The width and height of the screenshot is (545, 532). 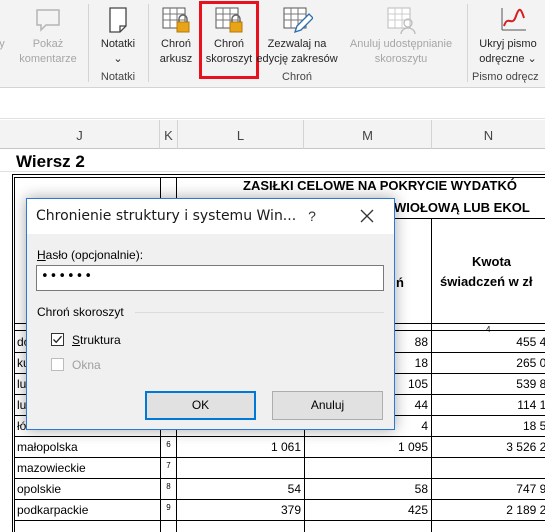 I want to click on column-header-k: K, so click(x=169, y=134).